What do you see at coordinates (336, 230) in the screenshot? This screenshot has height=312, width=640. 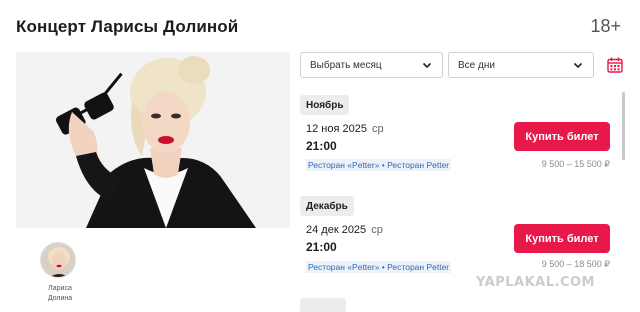 I see `event-date-text: 24 дек 2025` at bounding box center [336, 230].